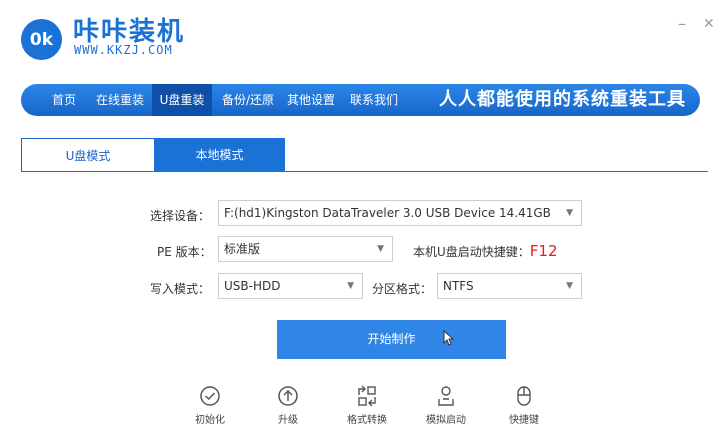 This screenshot has height=439, width=728. What do you see at coordinates (446, 396) in the screenshot?
I see `user-boot-icon` at bounding box center [446, 396].